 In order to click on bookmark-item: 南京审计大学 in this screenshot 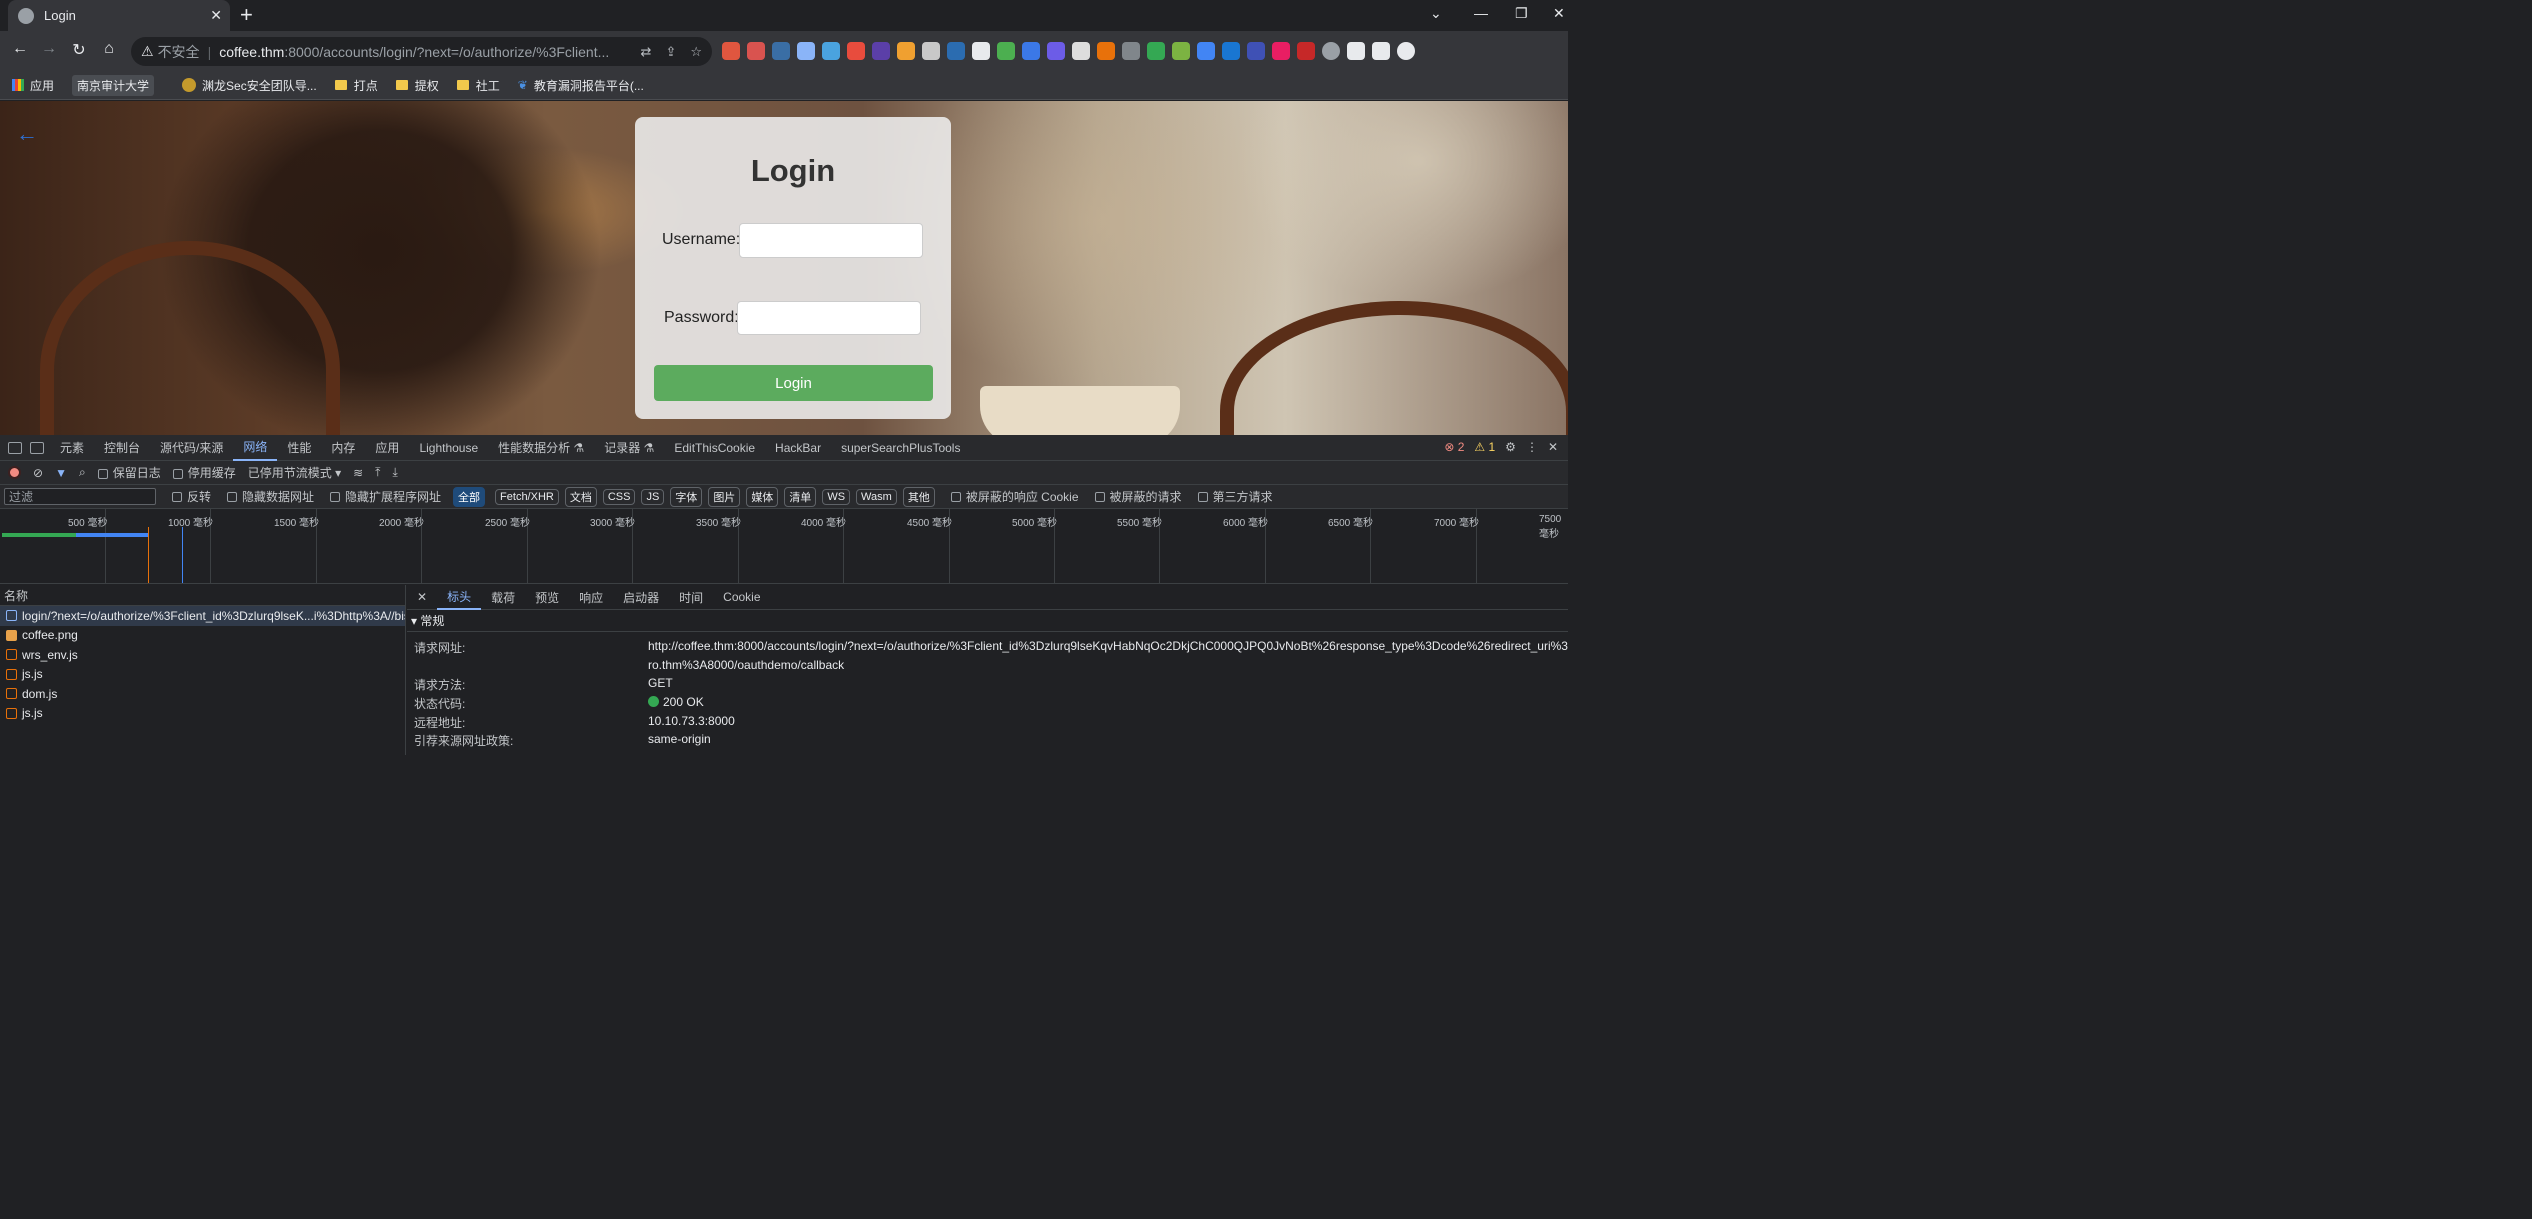, I will do `click(113, 85)`.